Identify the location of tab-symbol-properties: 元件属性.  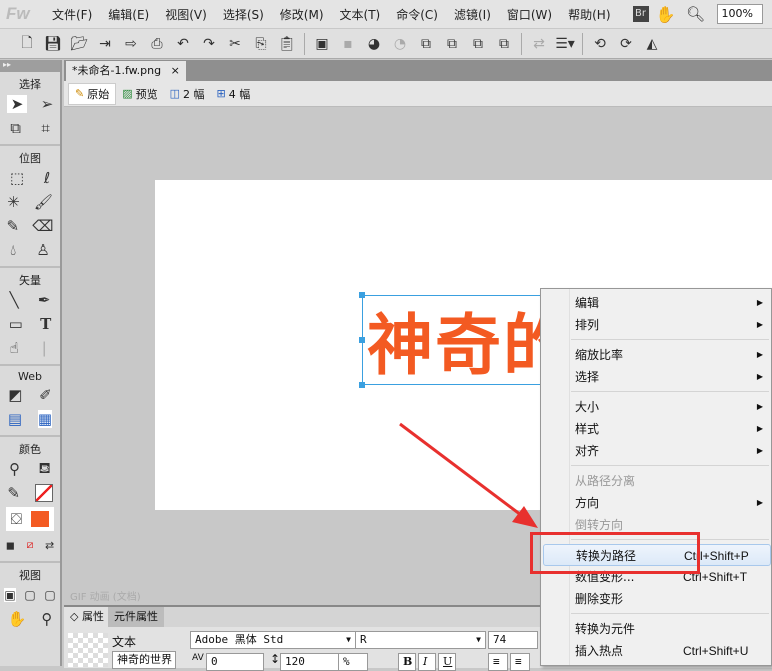
(136, 617).